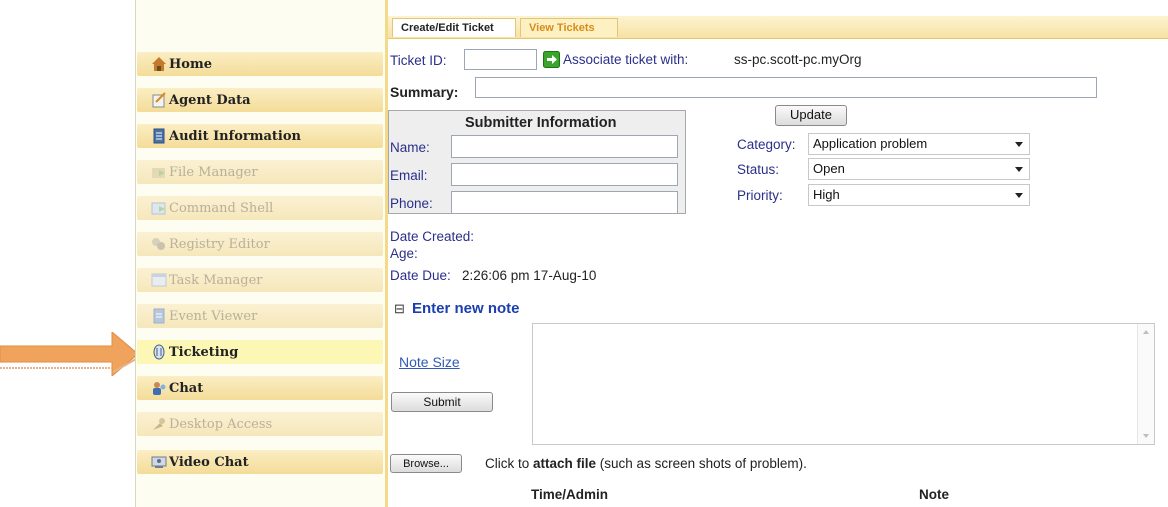 The image size is (1168, 507). Describe the element at coordinates (399, 309) in the screenshot. I see `collapse-toggle-icon: ⊟` at that location.